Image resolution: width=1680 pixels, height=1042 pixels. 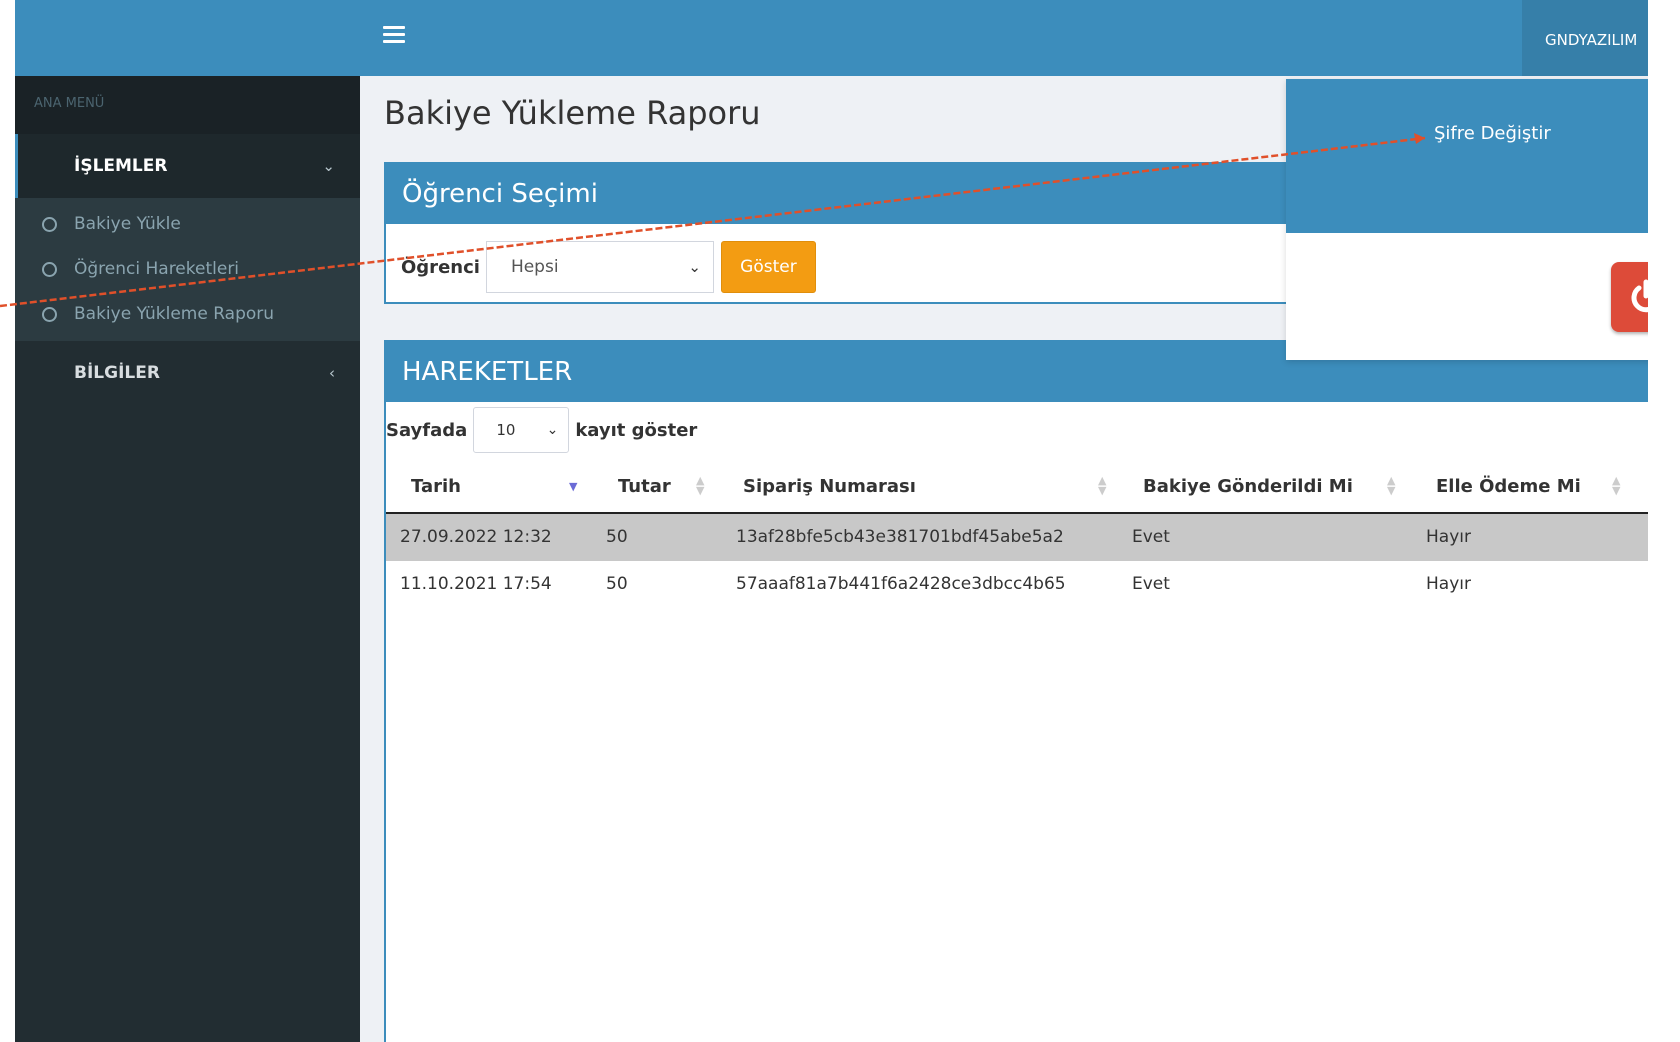 I want to click on power-icon, so click(x=1639, y=296).